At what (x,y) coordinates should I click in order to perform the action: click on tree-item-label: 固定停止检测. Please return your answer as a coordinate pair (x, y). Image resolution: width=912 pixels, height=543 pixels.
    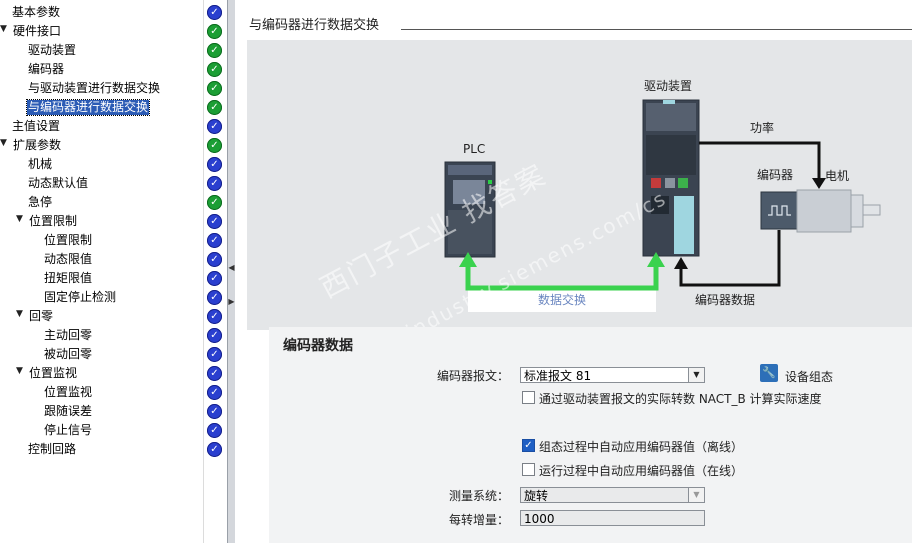
    Looking at the image, I should click on (80, 297).